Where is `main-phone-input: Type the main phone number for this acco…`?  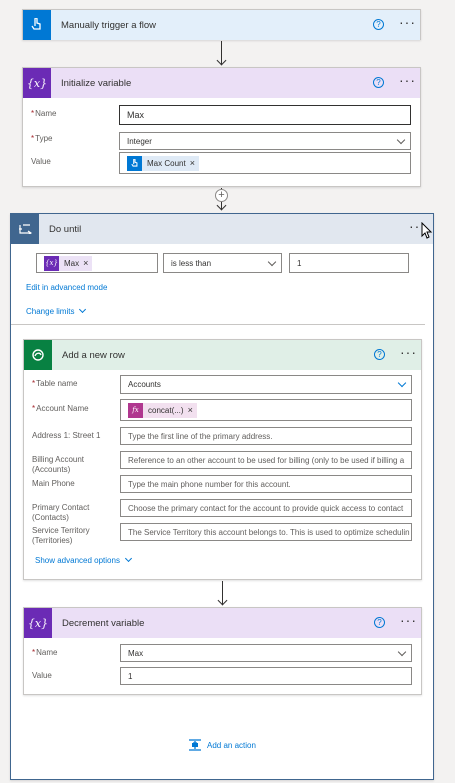 main-phone-input: Type the main phone number for this acco… is located at coordinates (266, 484).